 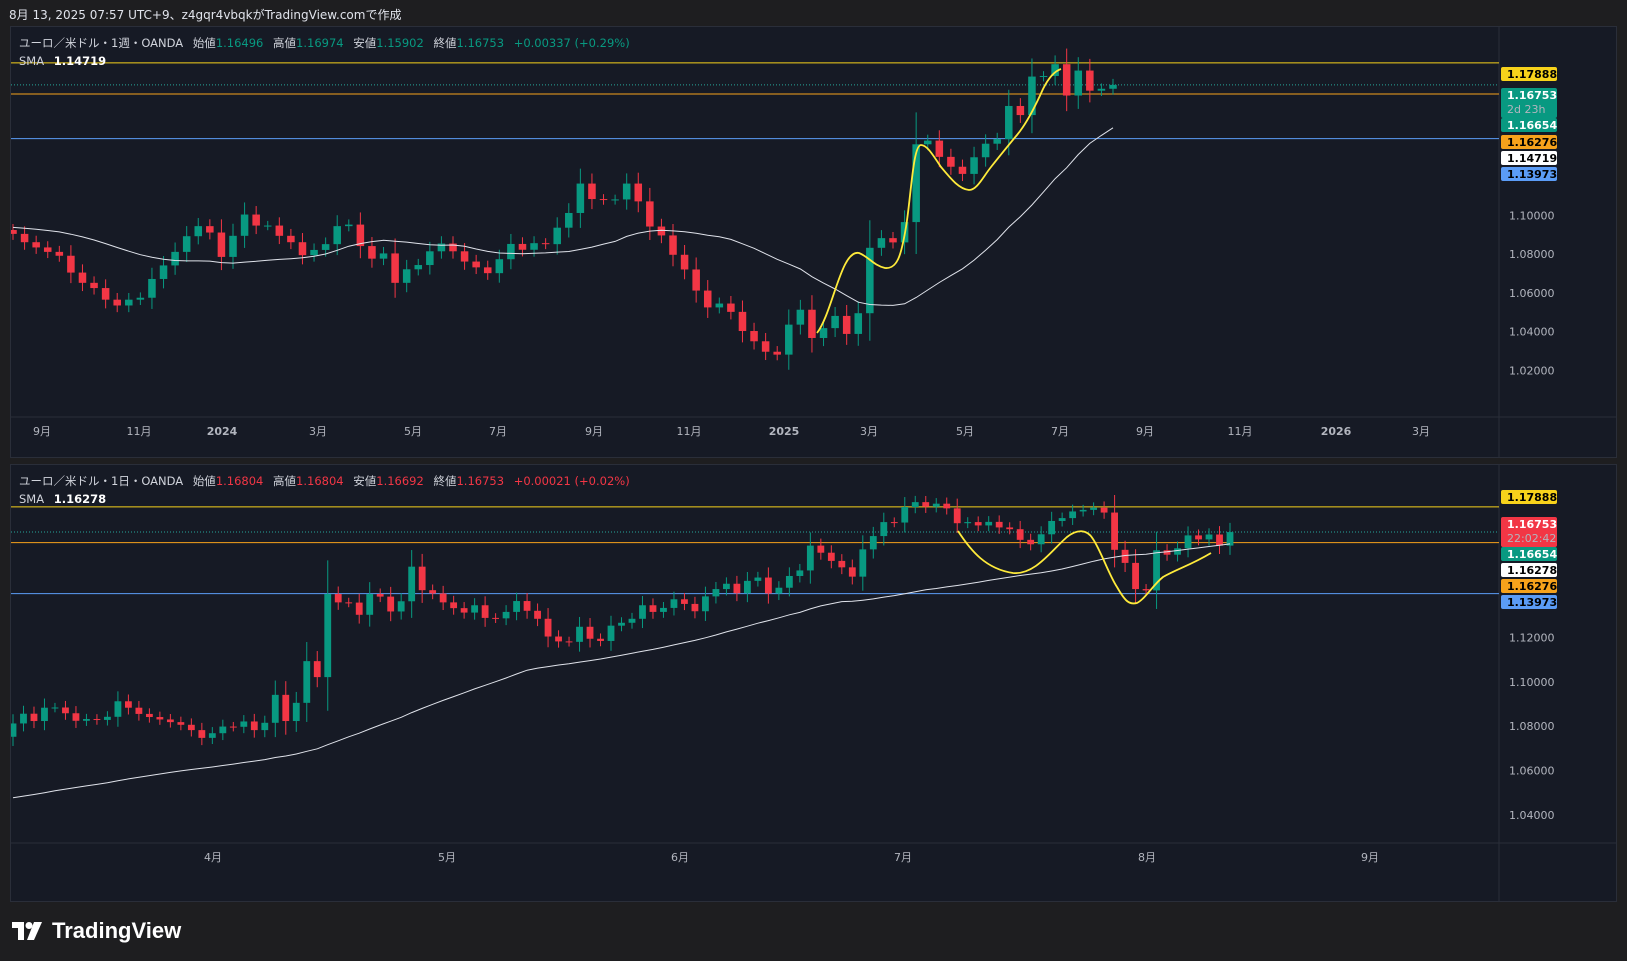 I want to click on daily-low-value: 1.16692, so click(x=400, y=481).